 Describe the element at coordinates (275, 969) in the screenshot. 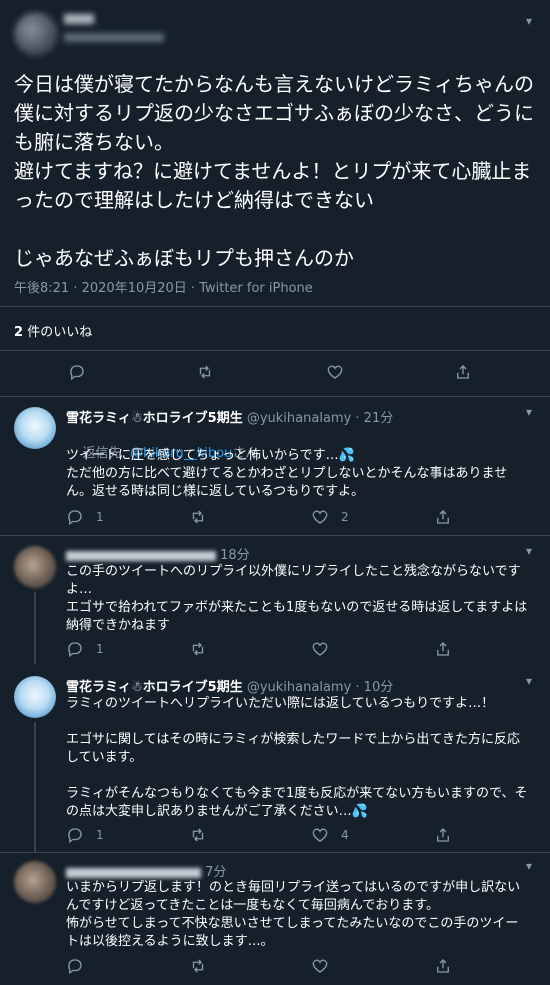

I see `reply-action-bar` at that location.